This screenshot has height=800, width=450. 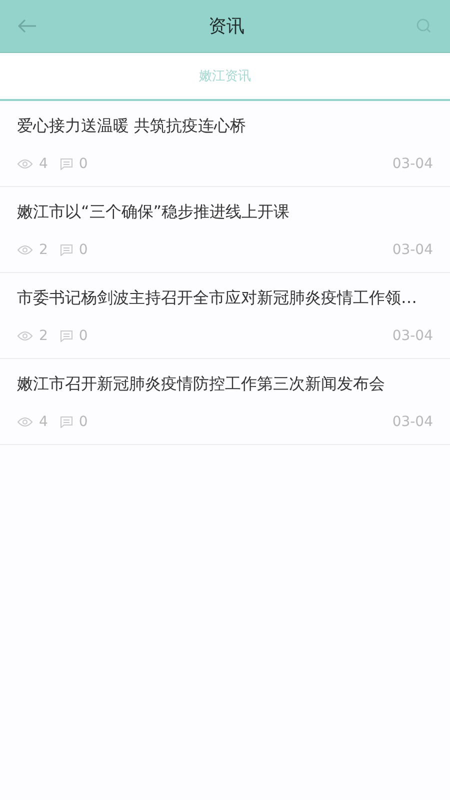 What do you see at coordinates (225, 126) in the screenshot?
I see `article-title: 爱心接力送温暖 共筑抗疫连心桥` at bounding box center [225, 126].